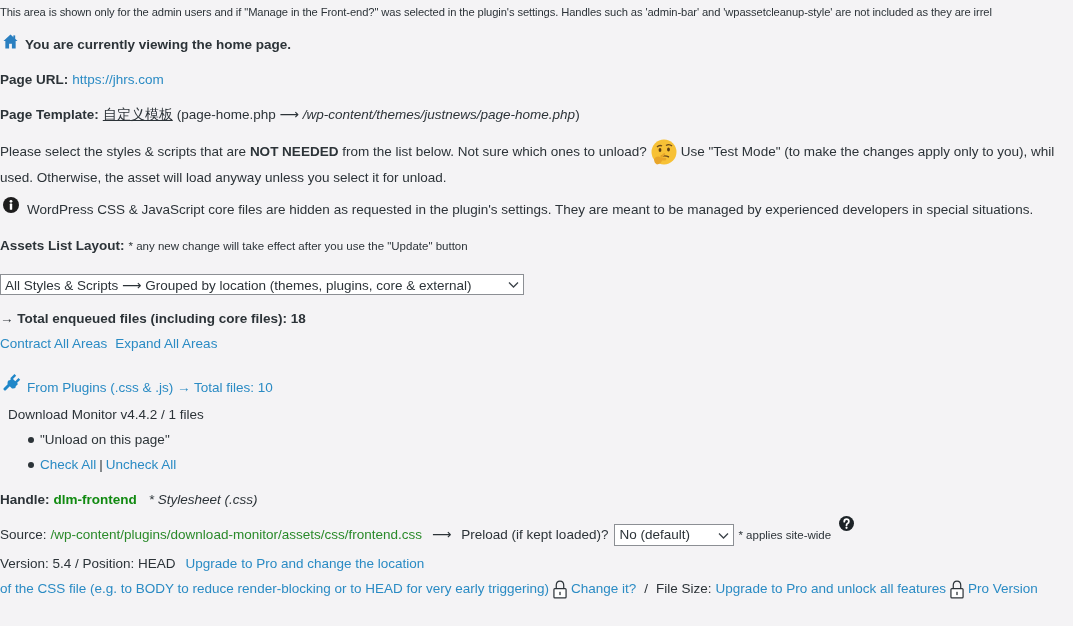  I want to click on home-icon, so click(10, 41).